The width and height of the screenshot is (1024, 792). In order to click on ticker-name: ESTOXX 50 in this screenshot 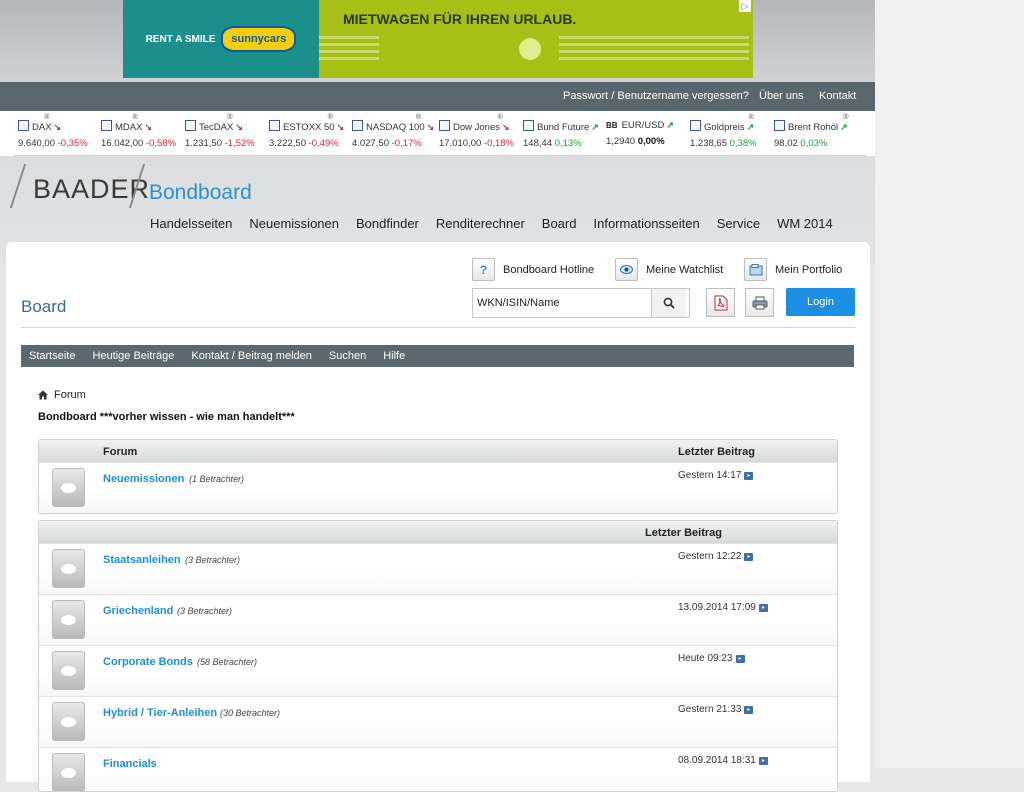, I will do `click(309, 127)`.